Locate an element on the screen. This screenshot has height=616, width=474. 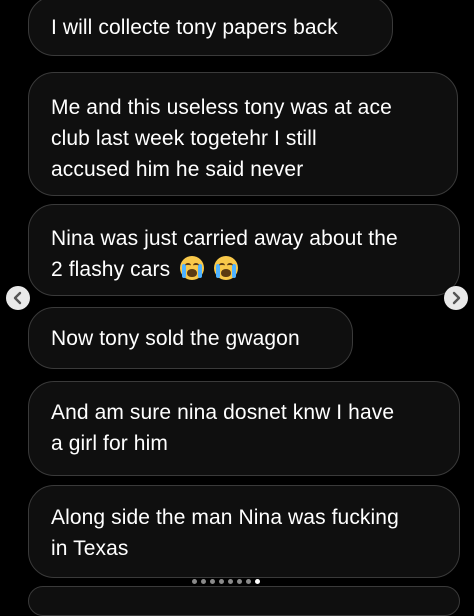
message-bubble: Now tony sold the gwagon is located at coordinates (190, 338).